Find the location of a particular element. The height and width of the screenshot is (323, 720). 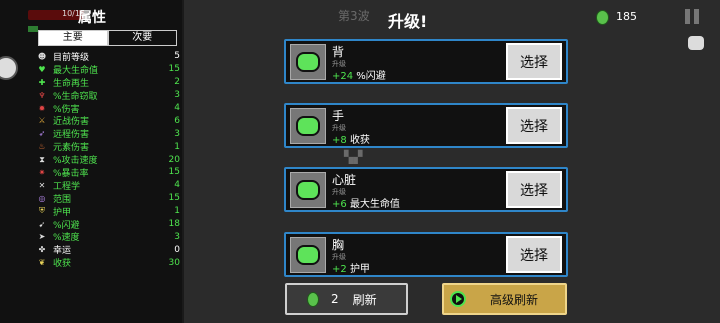

play-ad-icon is located at coordinates (458, 299).